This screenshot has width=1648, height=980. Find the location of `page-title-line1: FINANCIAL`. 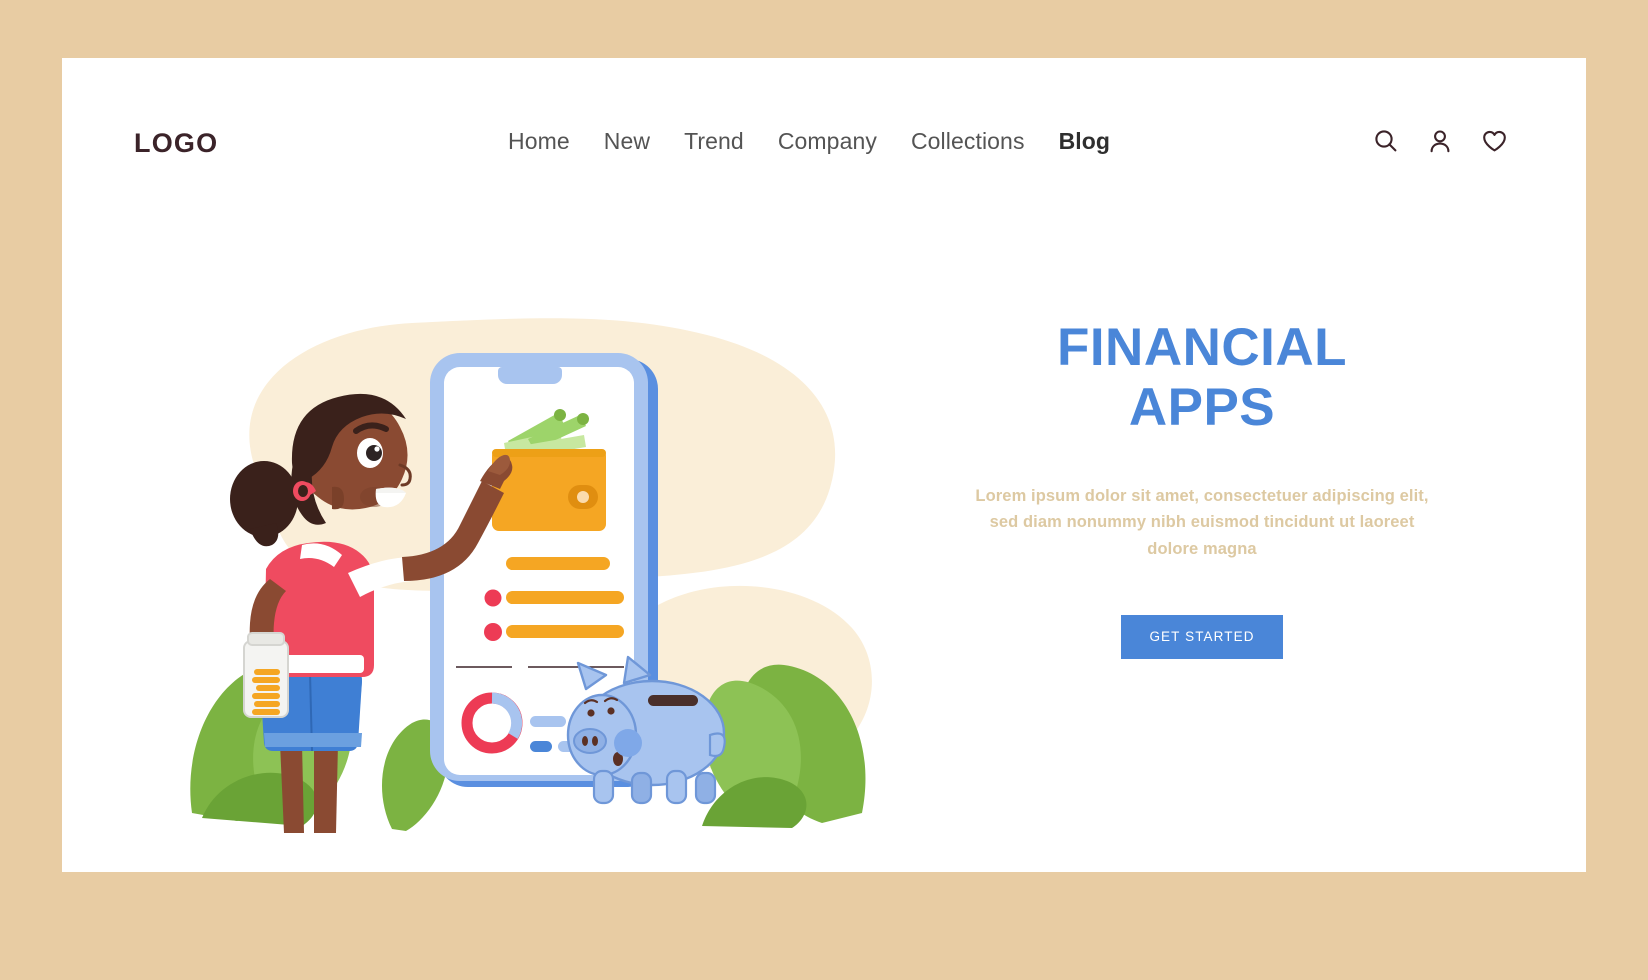

page-title-line1: FINANCIAL is located at coordinates (1202, 347).